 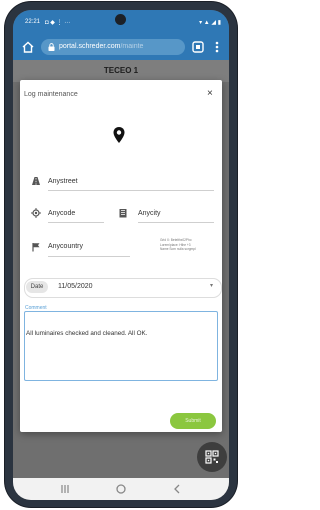 I want to click on date-value: 11/05/2020, so click(x=75, y=286).